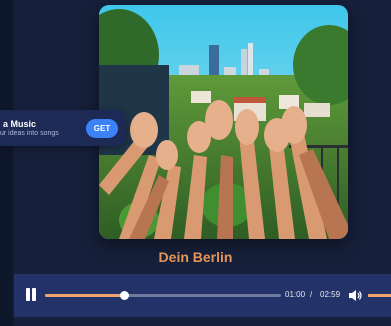 This screenshot has width=391, height=326. I want to click on seek-thumb, so click(125, 295).